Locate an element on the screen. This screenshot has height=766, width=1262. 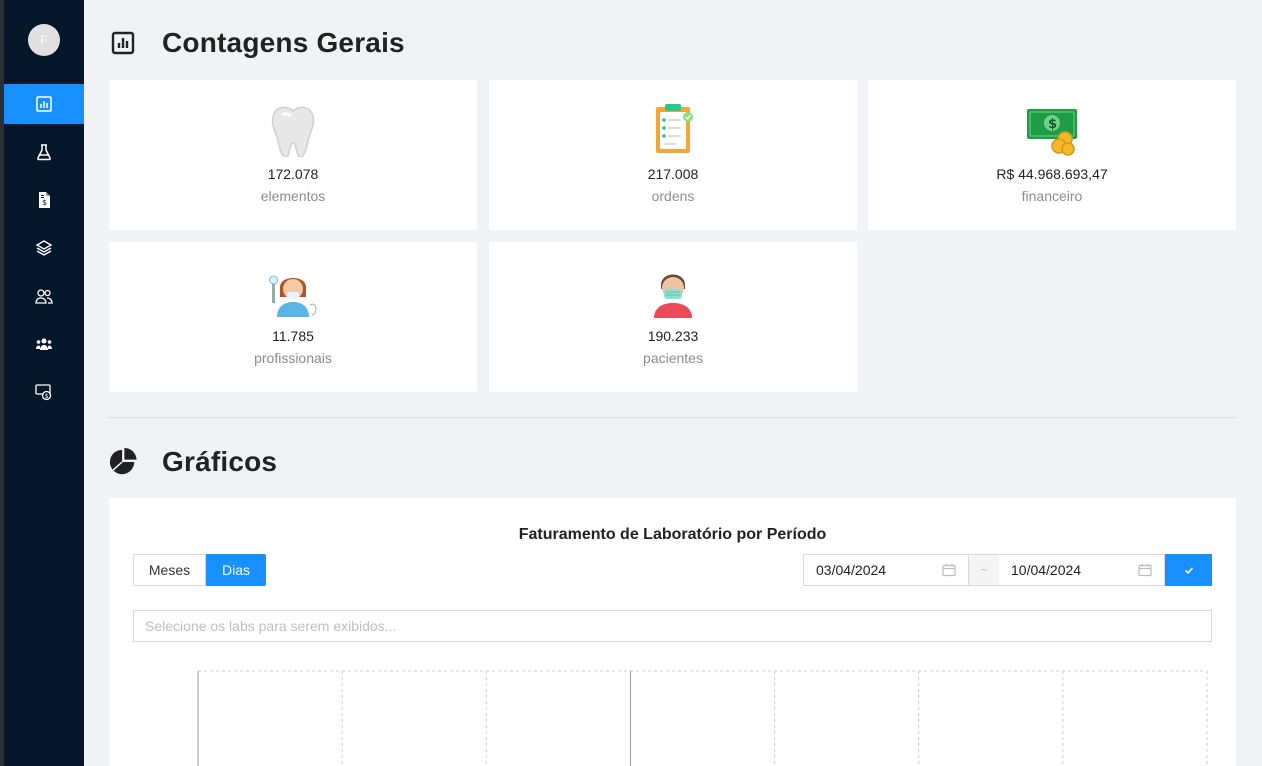
chart-grid is located at coordinates (702, 718).